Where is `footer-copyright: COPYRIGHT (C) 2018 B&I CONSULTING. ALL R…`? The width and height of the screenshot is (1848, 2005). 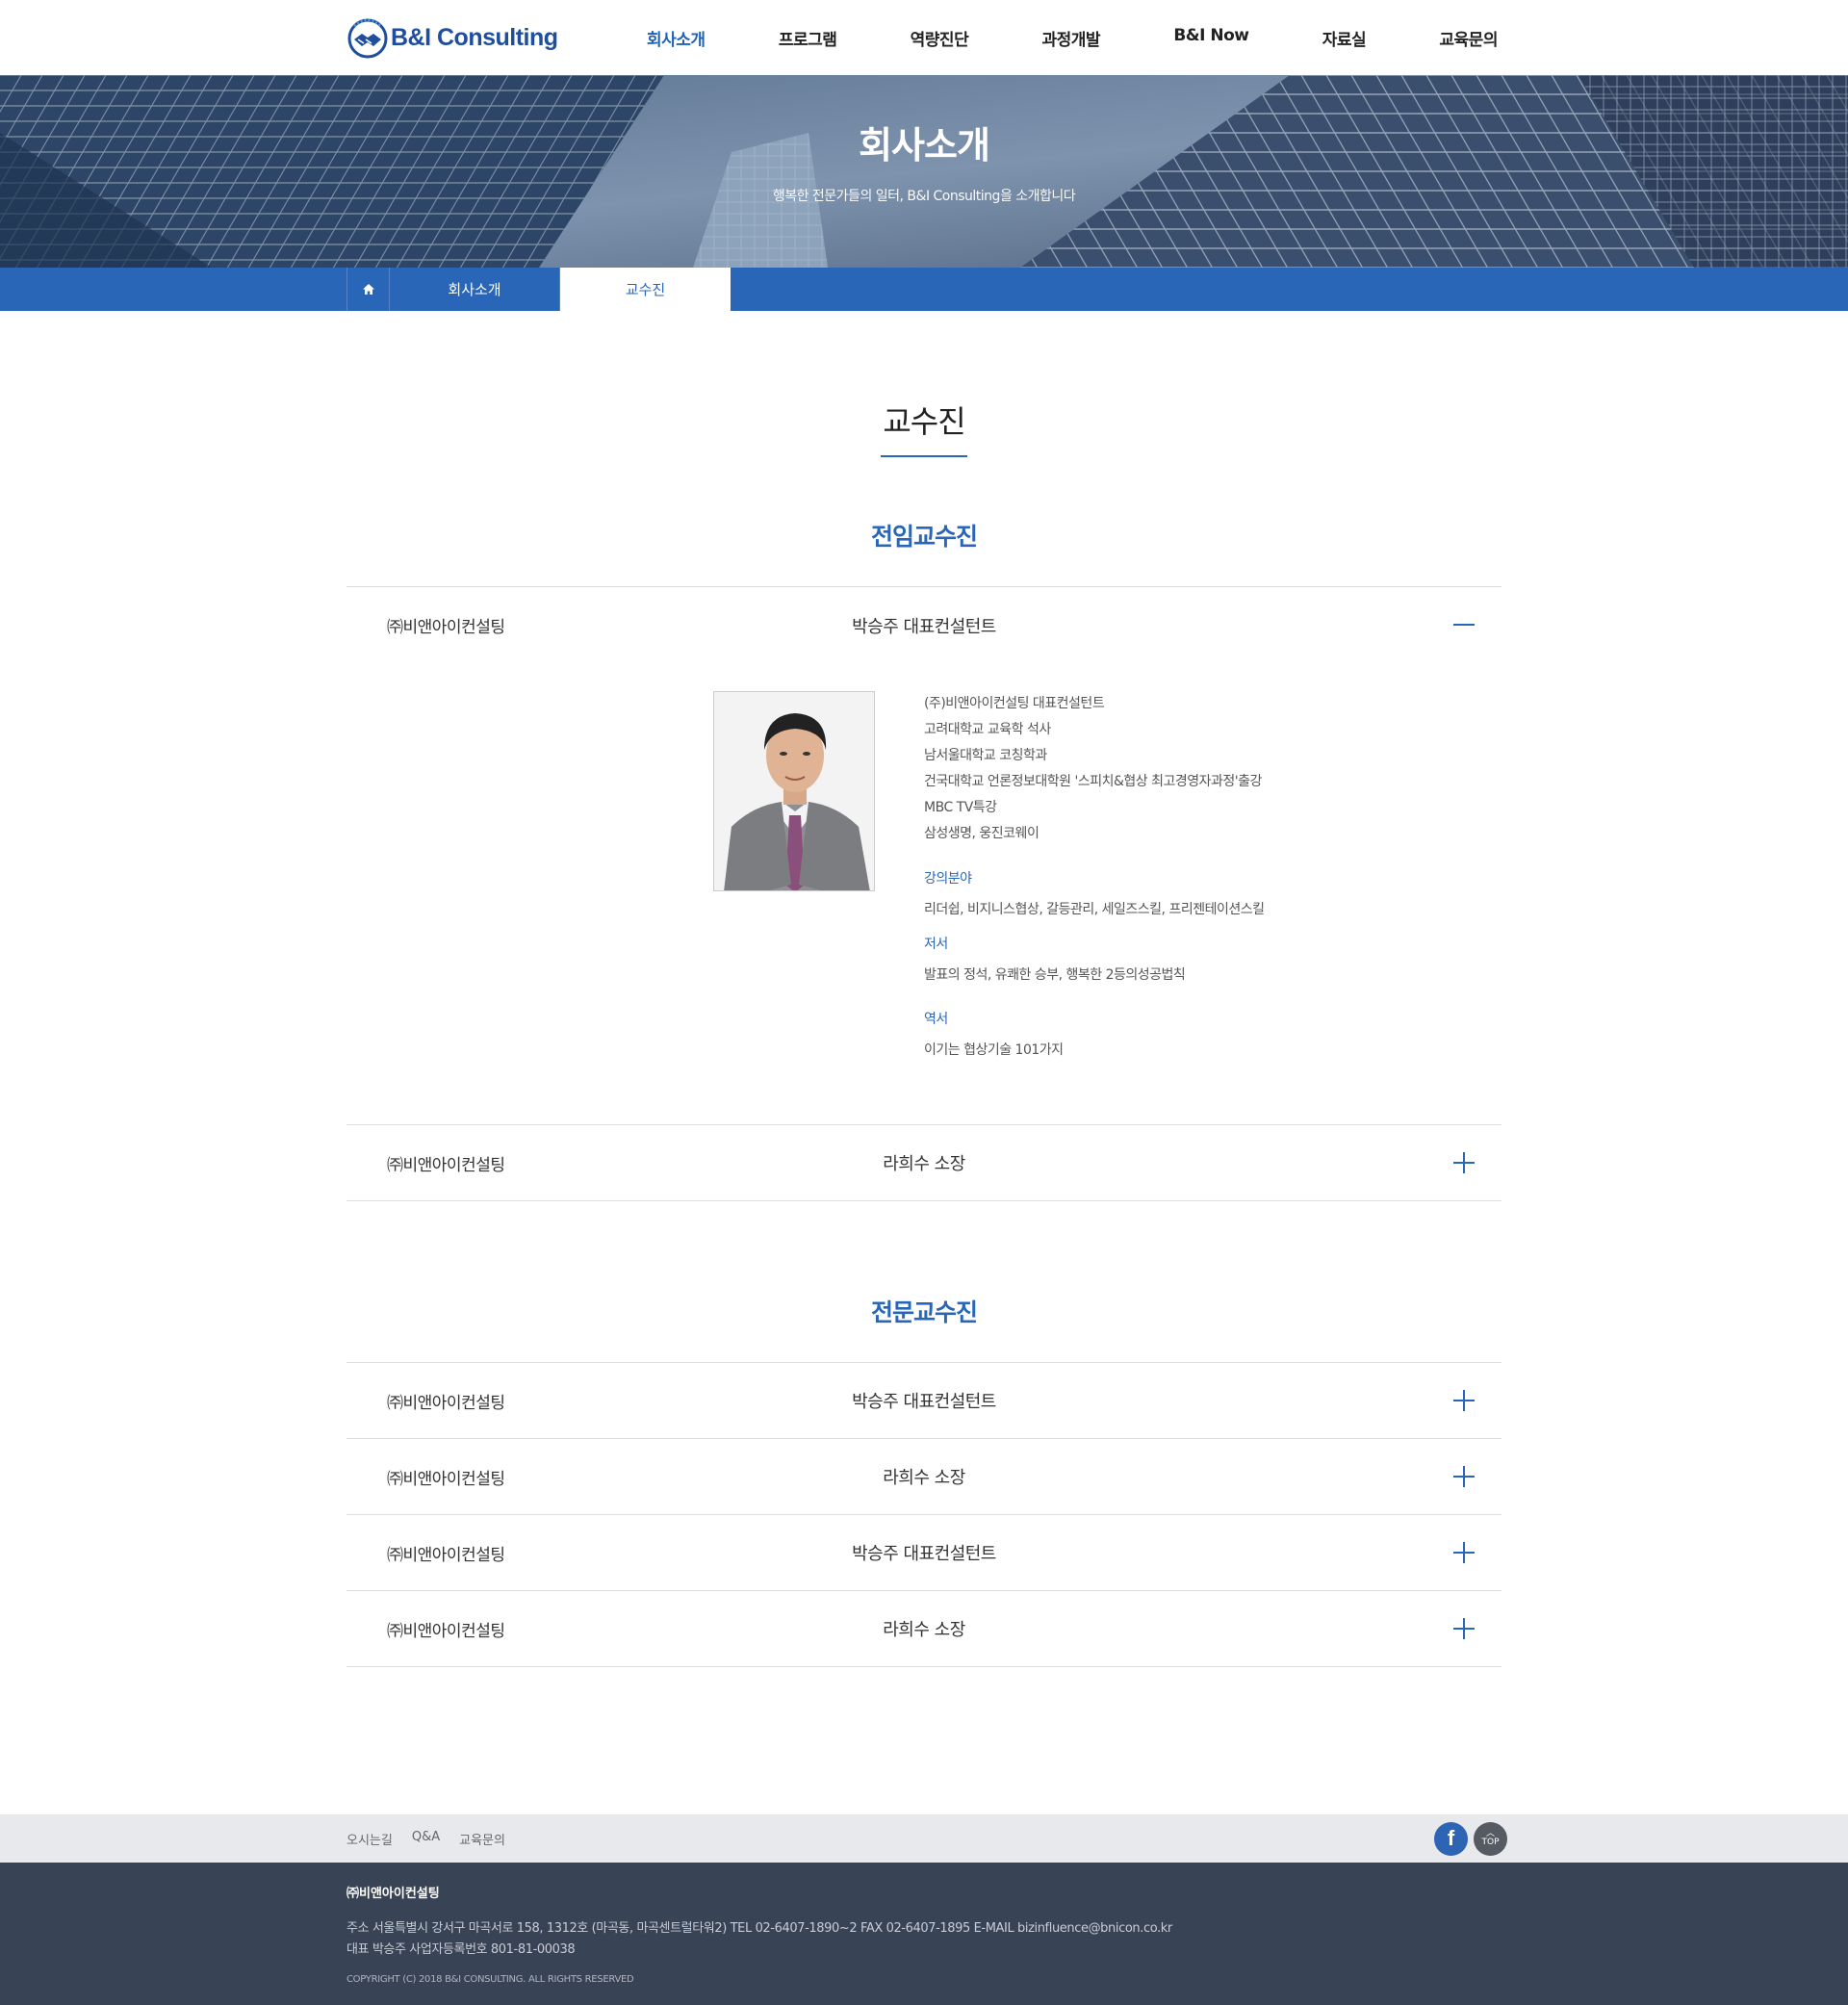 footer-copyright: COPYRIGHT (C) 2018 B&I CONSULTING. ALL R… is located at coordinates (490, 1980).